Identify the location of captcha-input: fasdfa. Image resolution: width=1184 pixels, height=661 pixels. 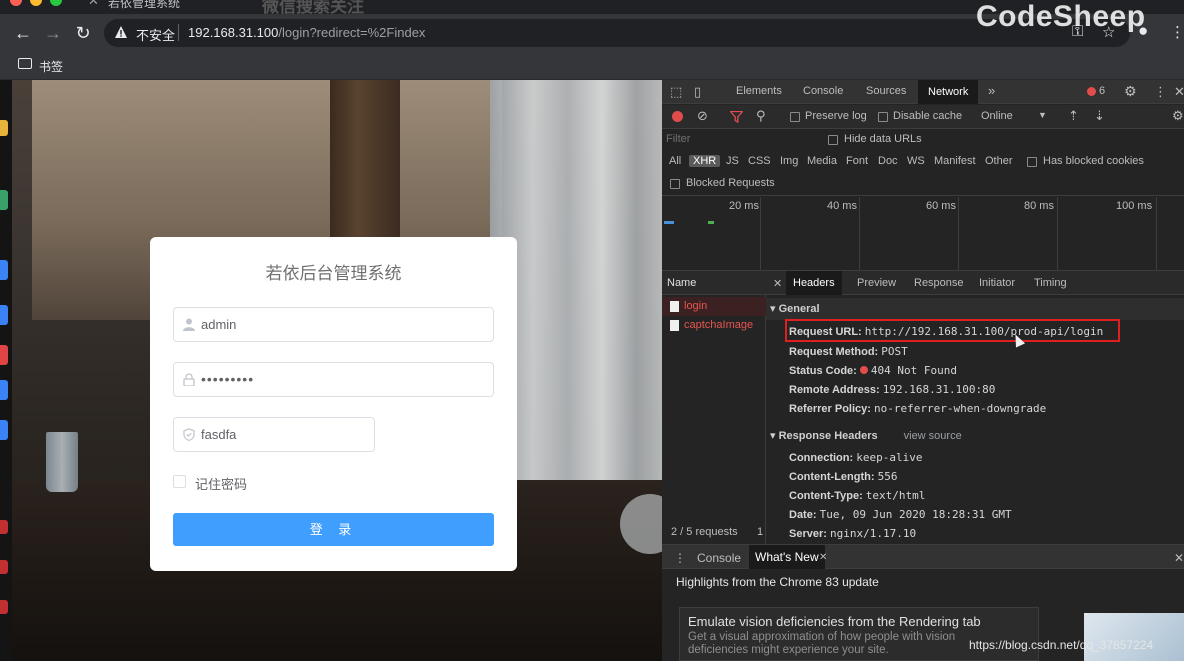
(274, 434).